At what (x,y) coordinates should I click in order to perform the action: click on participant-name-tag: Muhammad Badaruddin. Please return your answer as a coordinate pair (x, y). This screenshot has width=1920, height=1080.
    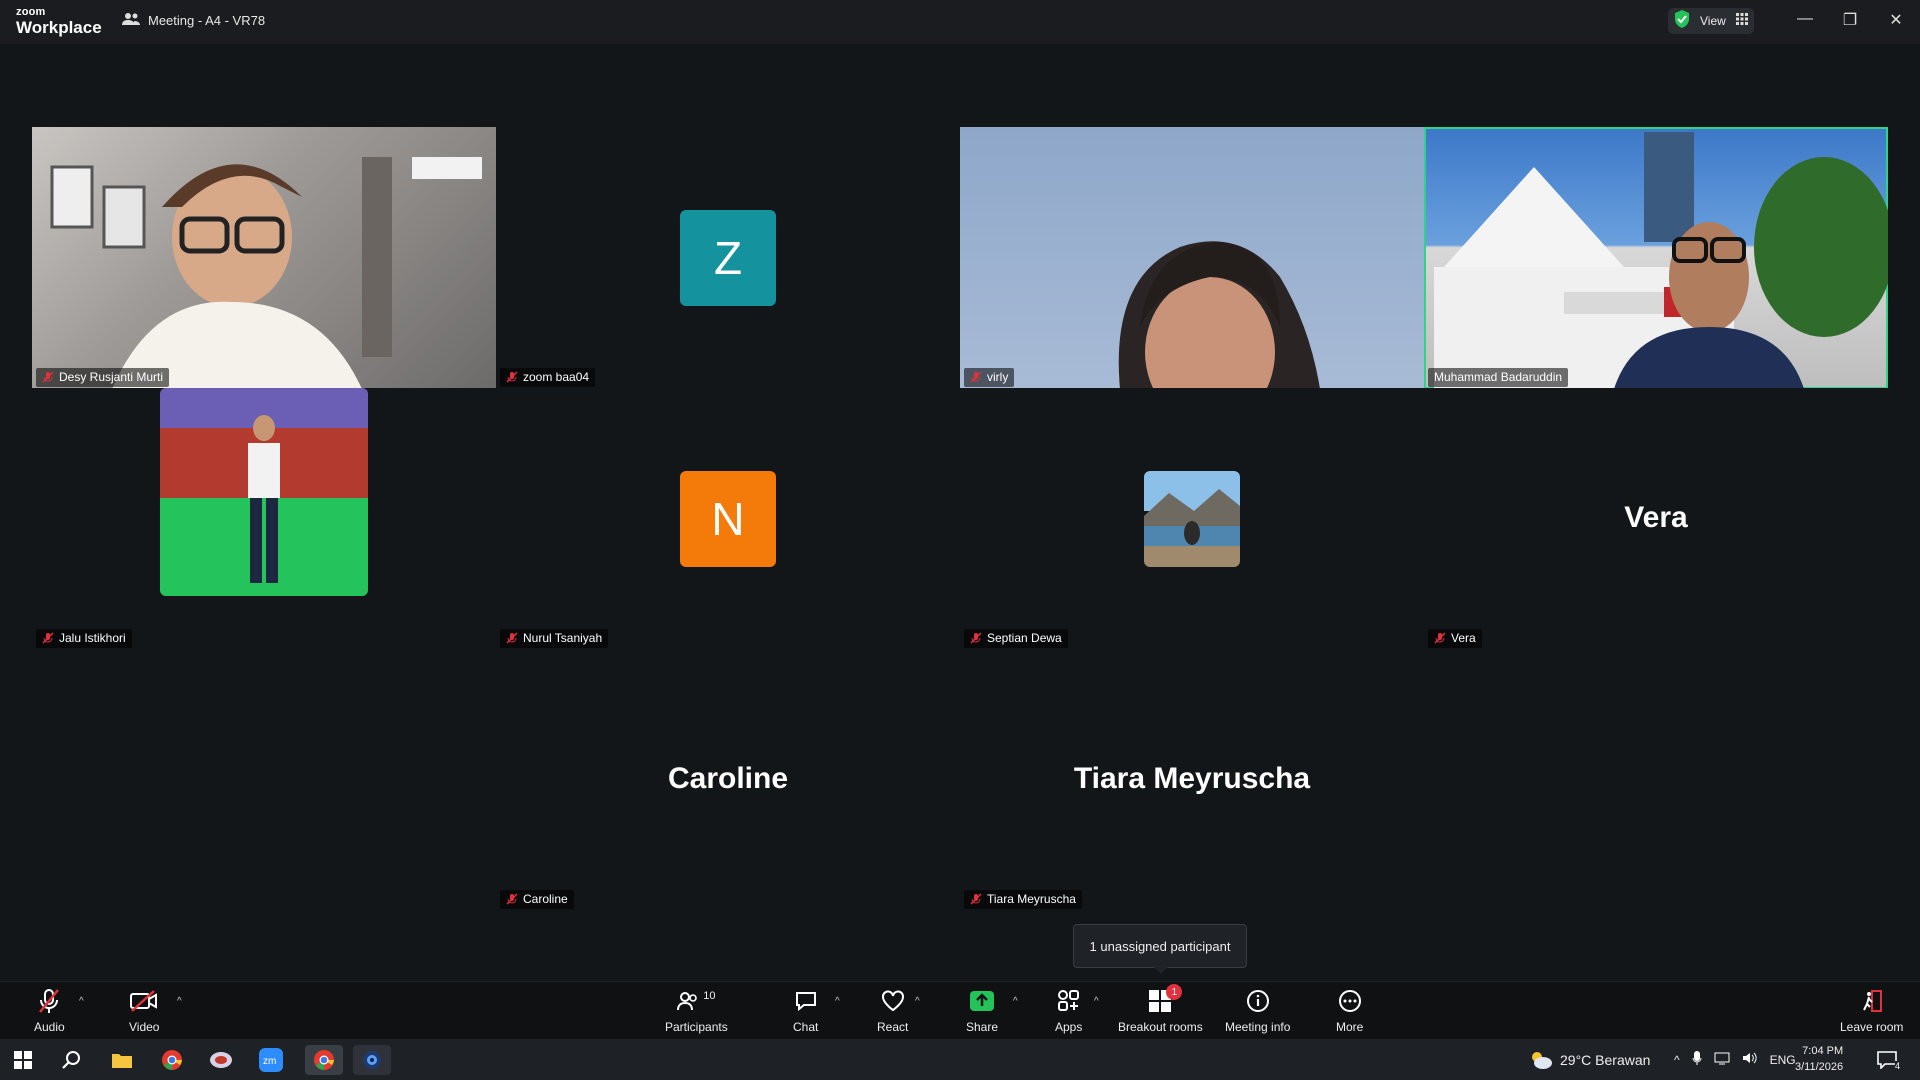
    Looking at the image, I should click on (1498, 377).